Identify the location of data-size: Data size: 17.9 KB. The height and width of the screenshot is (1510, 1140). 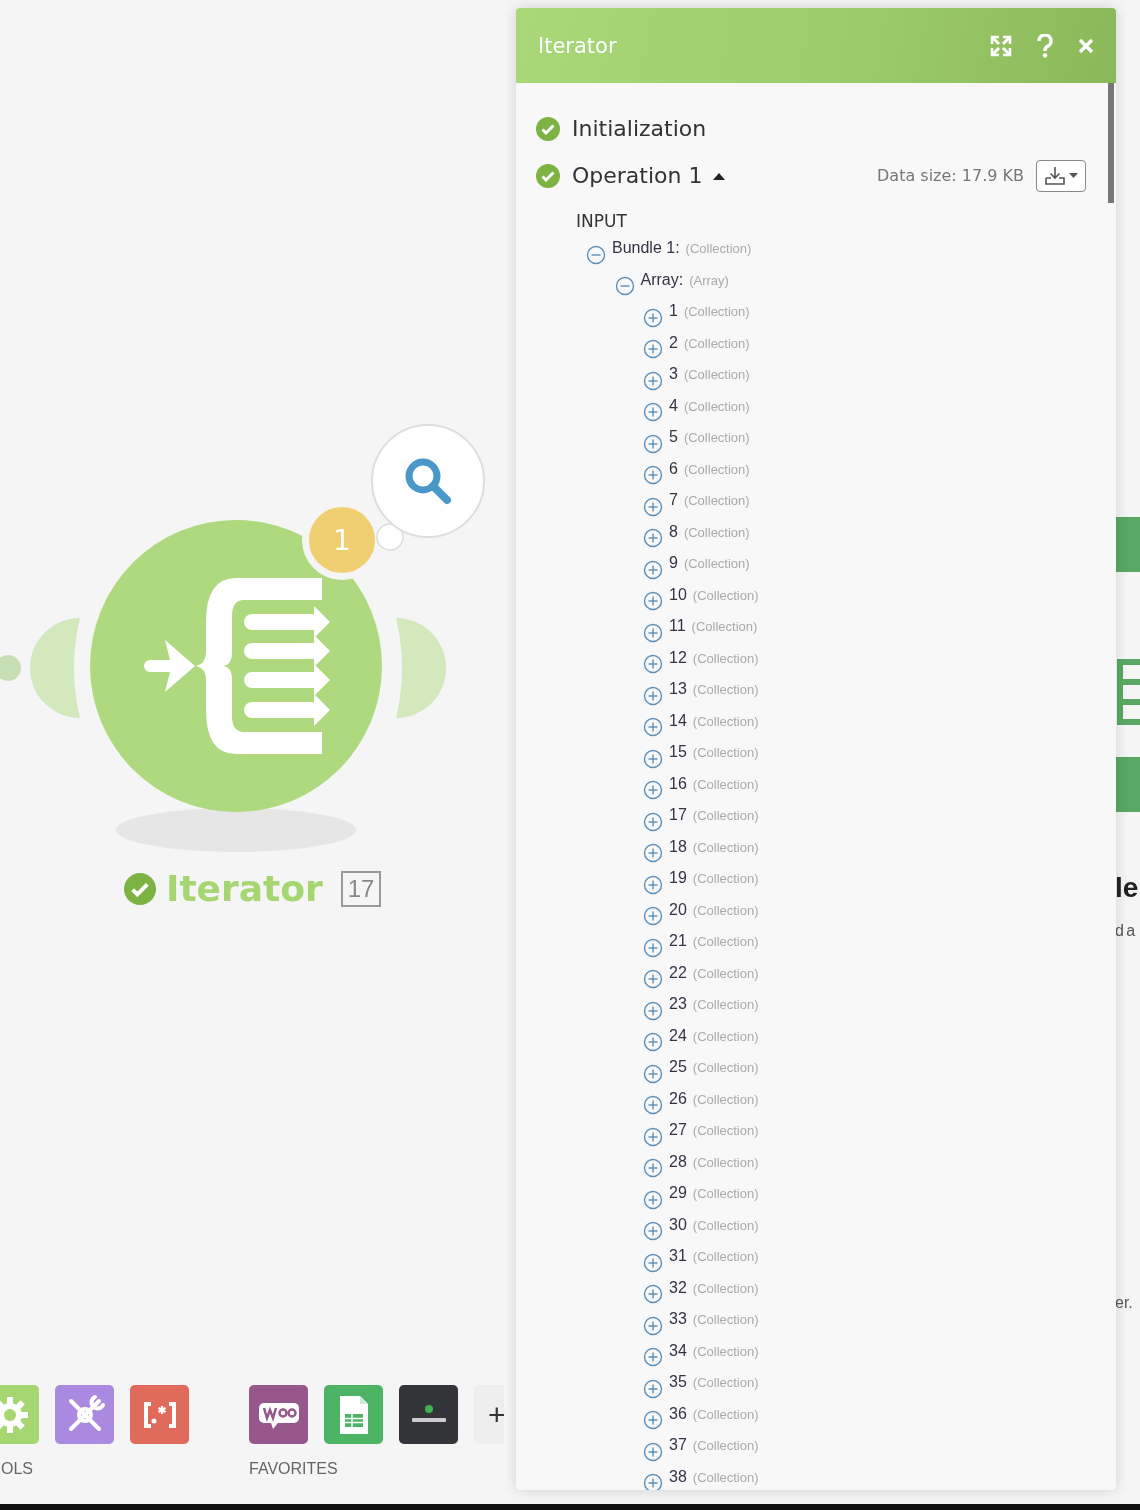
(950, 175).